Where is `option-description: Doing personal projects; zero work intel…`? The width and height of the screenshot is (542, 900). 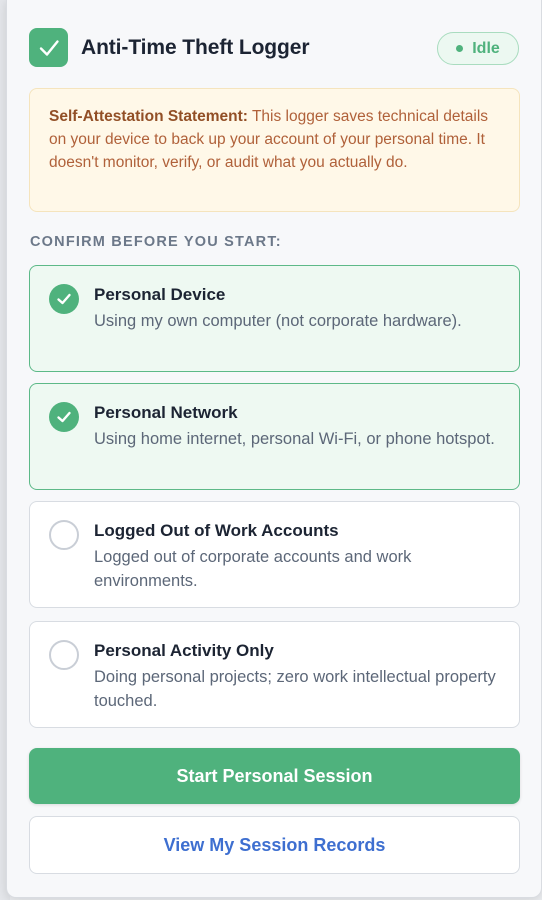 option-description: Doing personal projects; zero work intel… is located at coordinates (295, 689).